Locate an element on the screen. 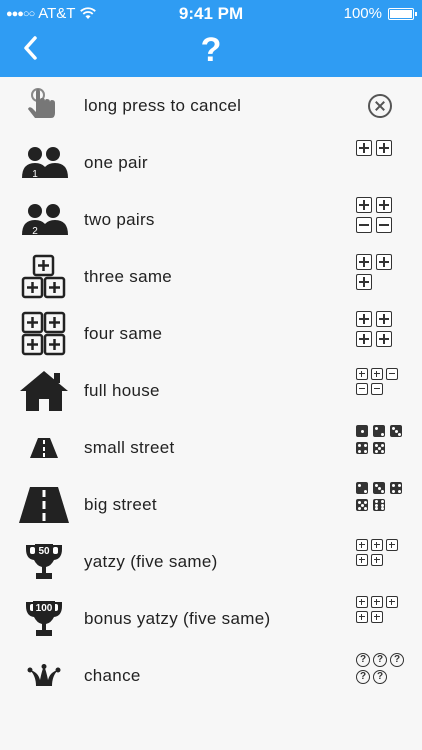 Image resolution: width=422 pixels, height=750 pixels. list-item: three same is located at coordinates (211, 276).